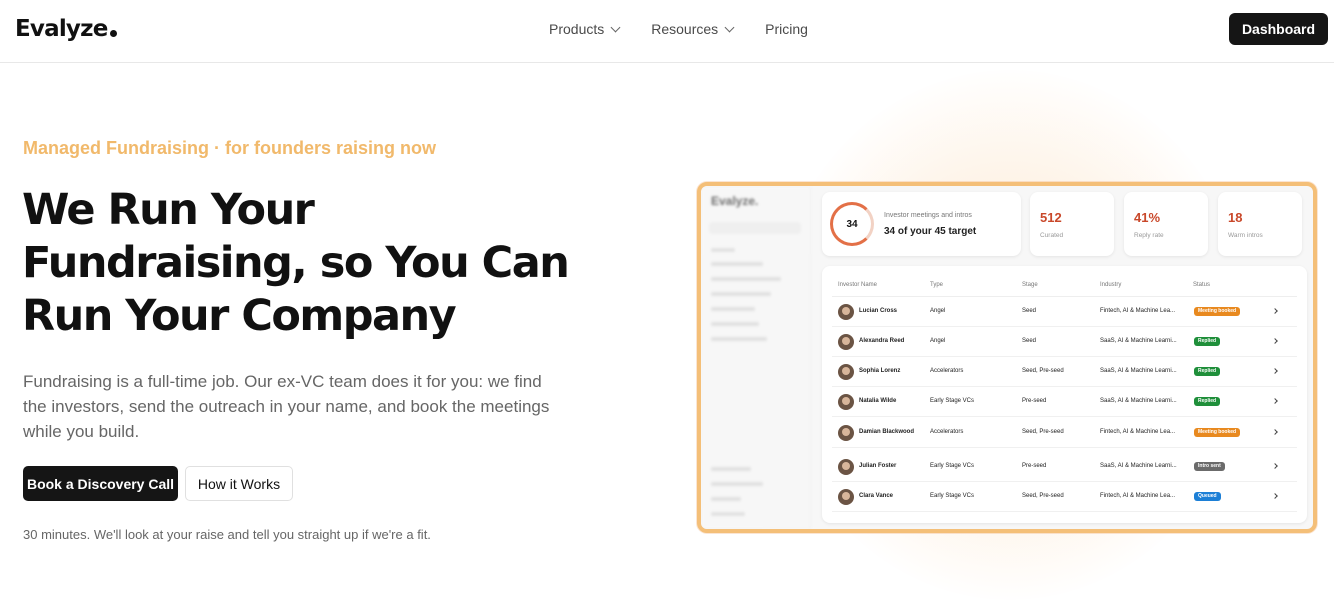 The width and height of the screenshot is (1334, 600). What do you see at coordinates (168, 210) in the screenshot?
I see `headline-line-1: We Run Your` at bounding box center [168, 210].